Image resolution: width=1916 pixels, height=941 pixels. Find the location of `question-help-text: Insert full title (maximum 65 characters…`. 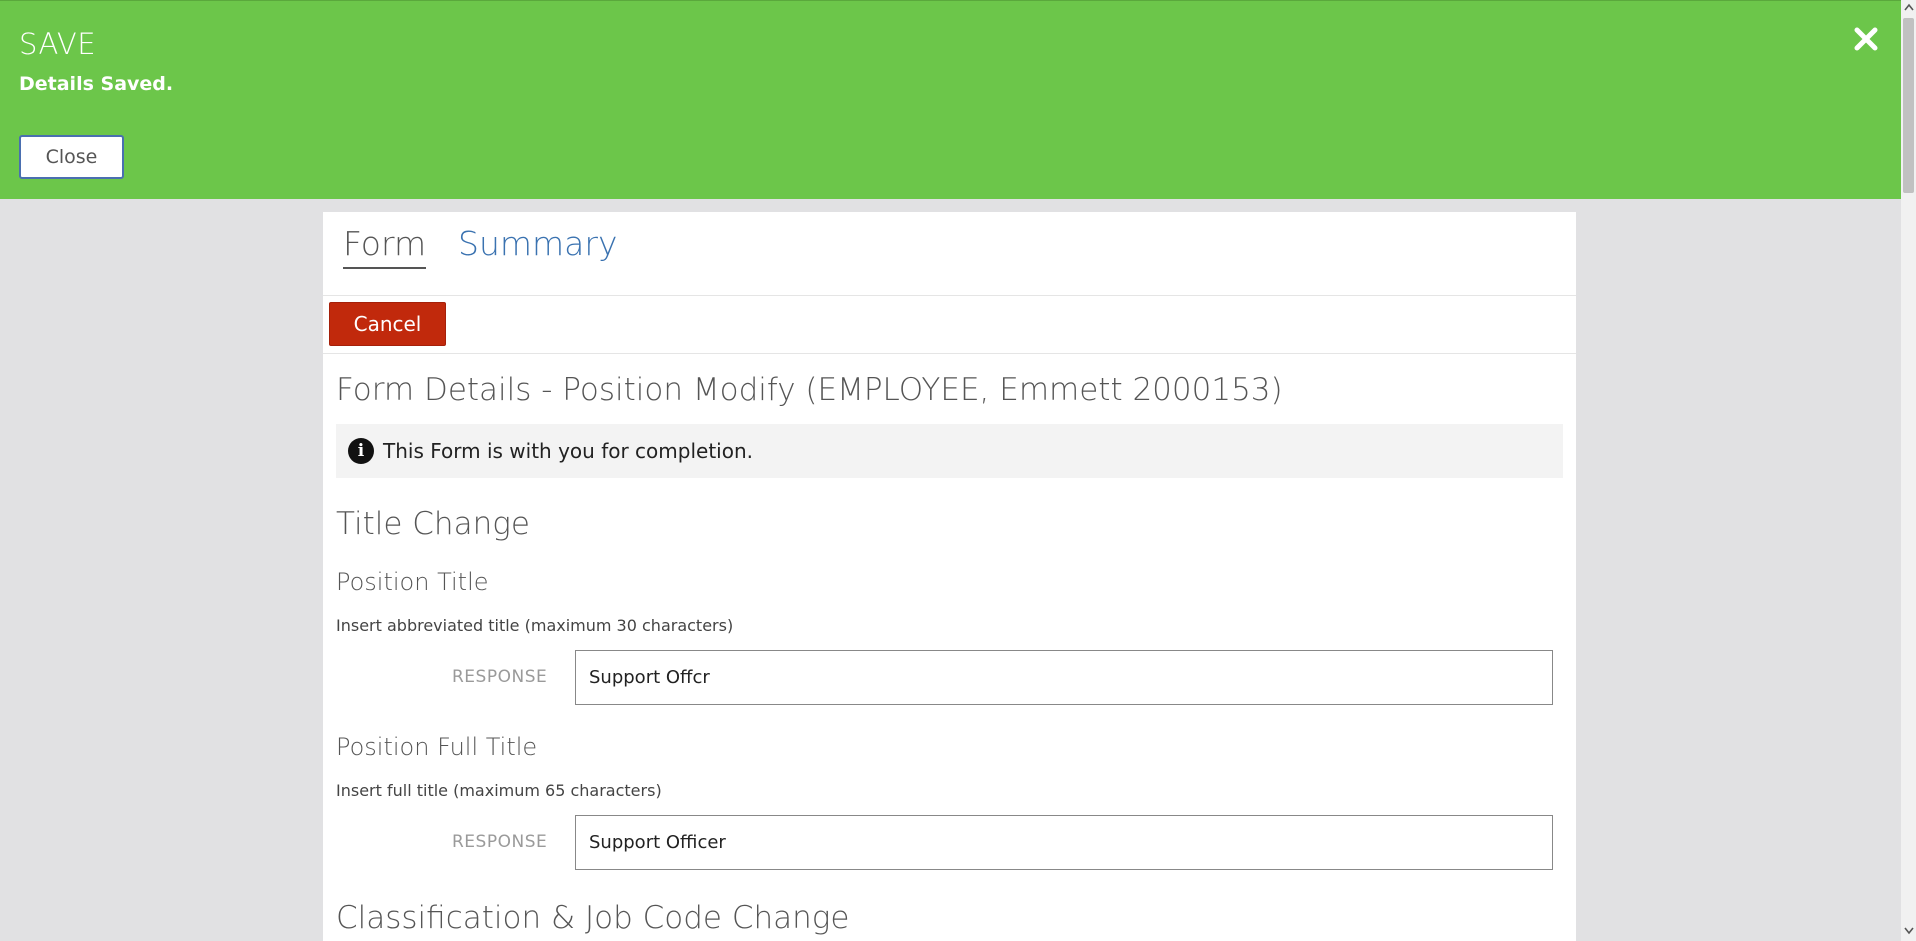

question-help-text: Insert full title (maximum 65 characters… is located at coordinates (499, 790).